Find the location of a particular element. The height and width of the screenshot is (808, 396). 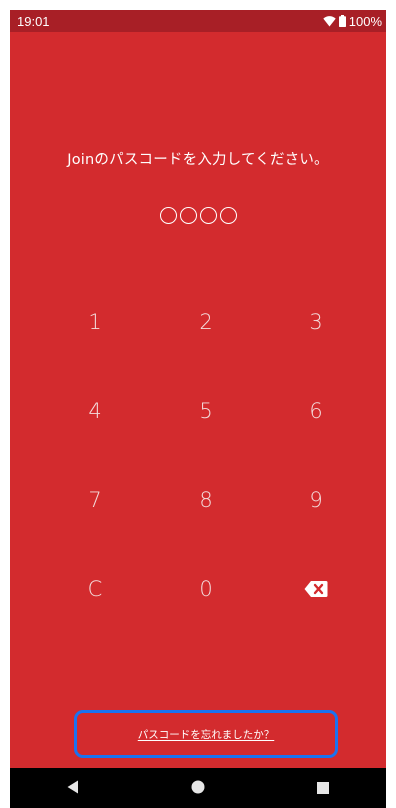

backspace-icon is located at coordinates (316, 589).